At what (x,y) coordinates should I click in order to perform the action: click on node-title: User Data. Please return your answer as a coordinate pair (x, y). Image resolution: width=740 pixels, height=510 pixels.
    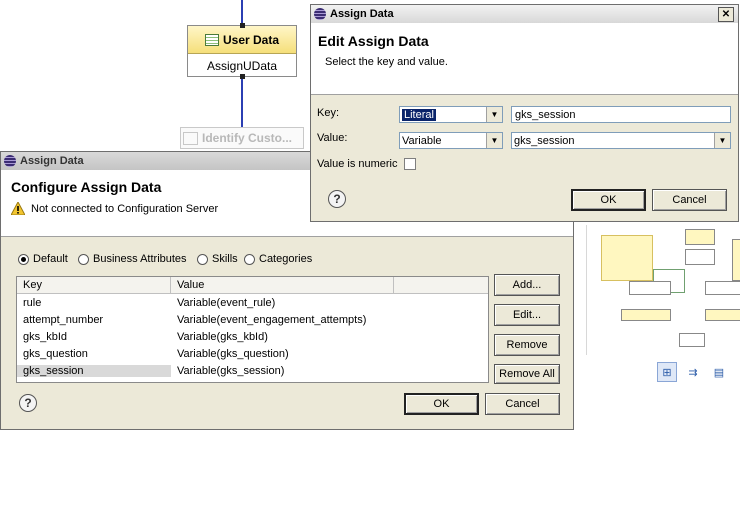
    Looking at the image, I should click on (251, 39).